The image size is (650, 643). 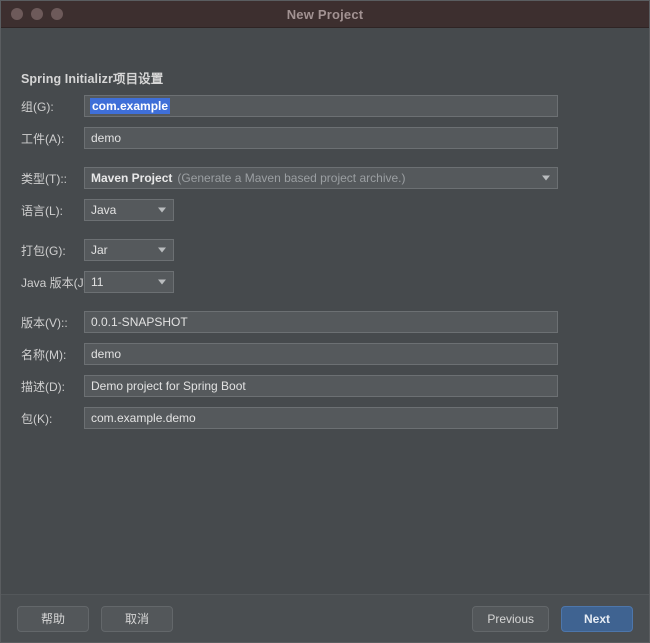 I want to click on select-field: Jar, so click(x=129, y=250).